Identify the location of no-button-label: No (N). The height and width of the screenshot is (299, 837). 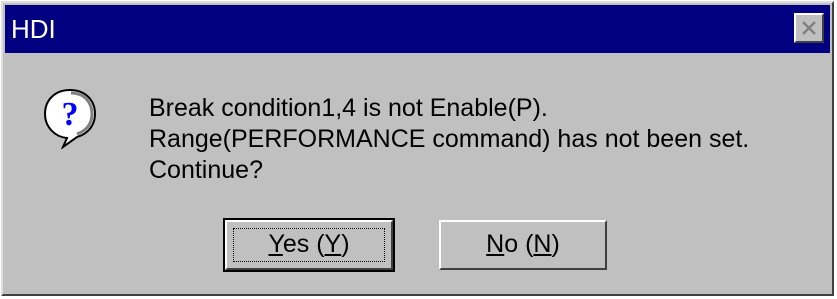
(523, 244).